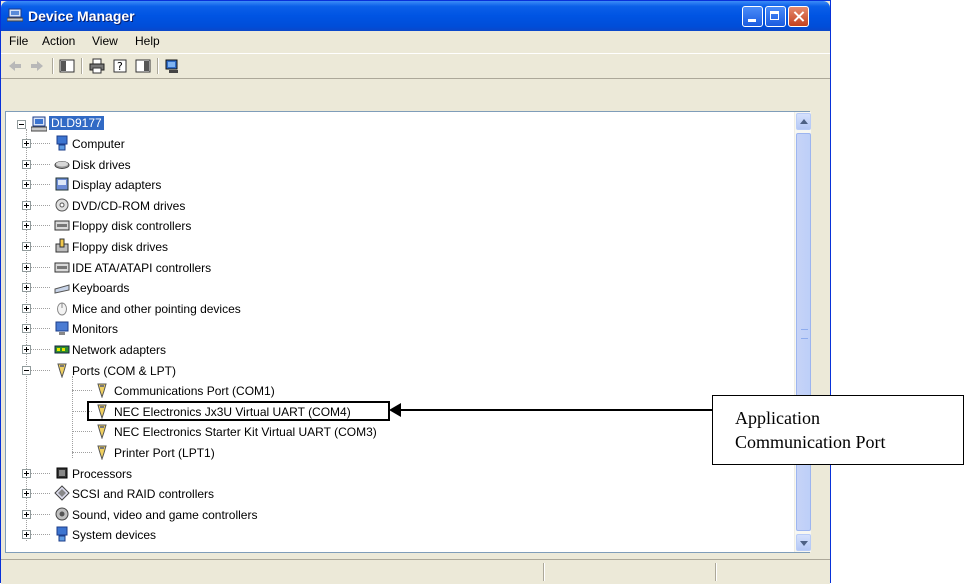 This screenshot has height=584, width=966. What do you see at coordinates (798, 16) in the screenshot?
I see `close-button` at bounding box center [798, 16].